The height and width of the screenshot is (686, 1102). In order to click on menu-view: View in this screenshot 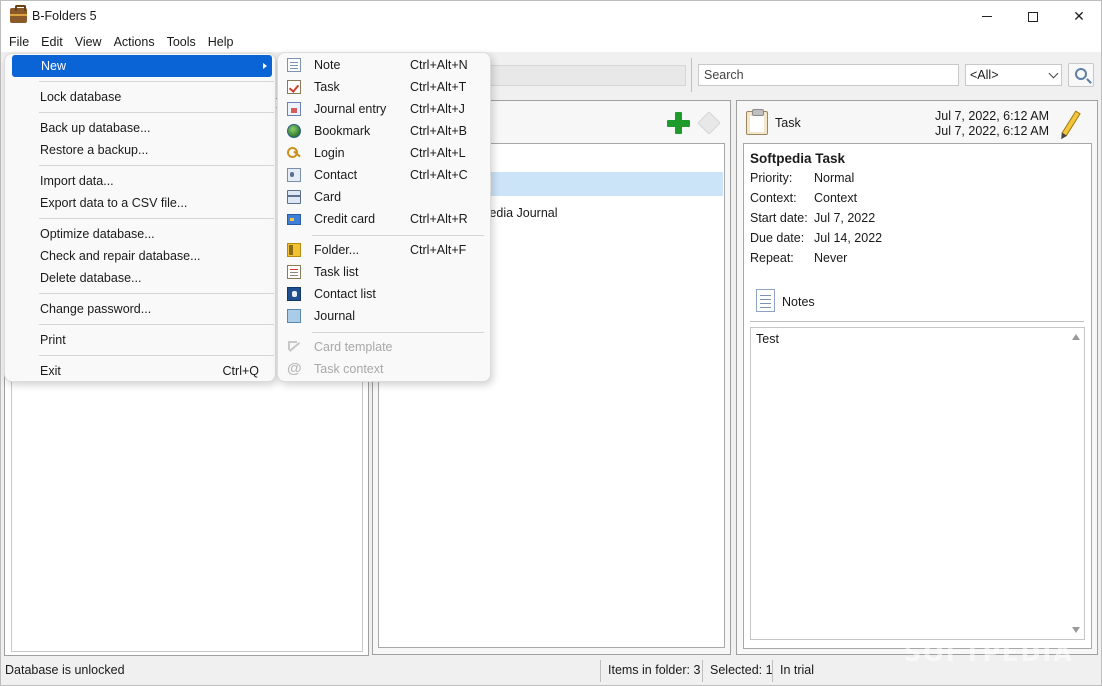, I will do `click(88, 42)`.